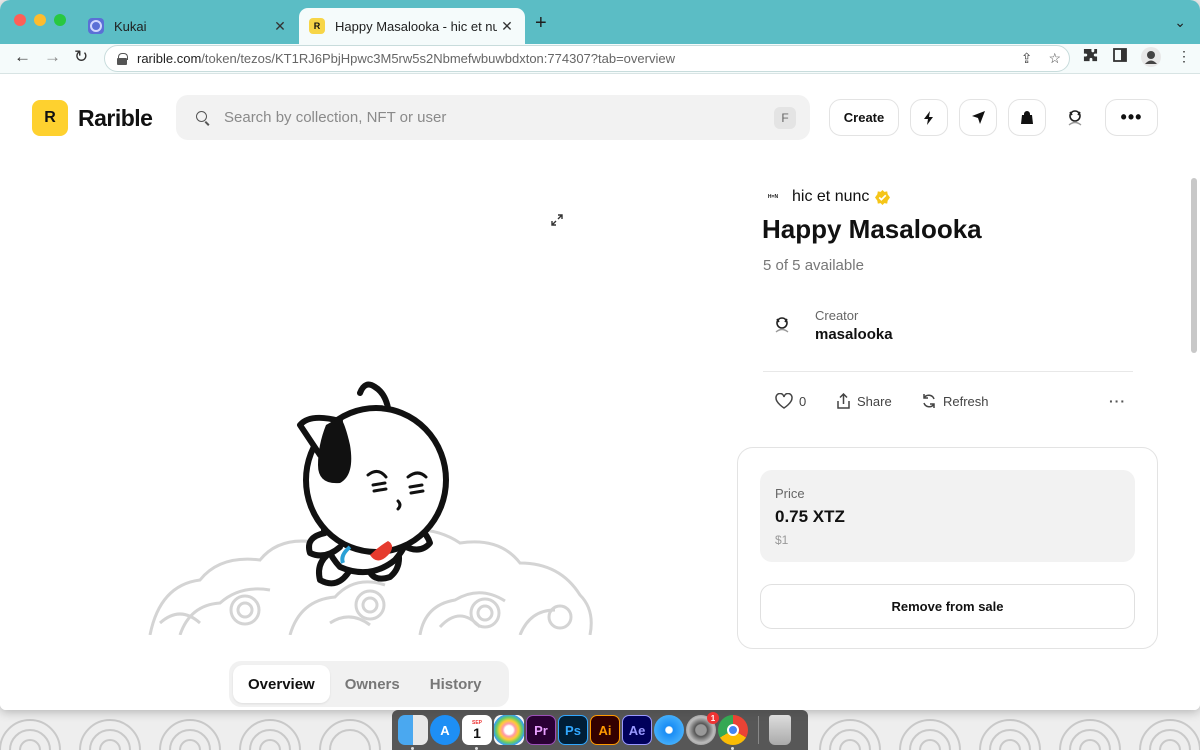  I want to click on dock: A SEP 1 Pr Ps Ai Ae 1, so click(600, 730).